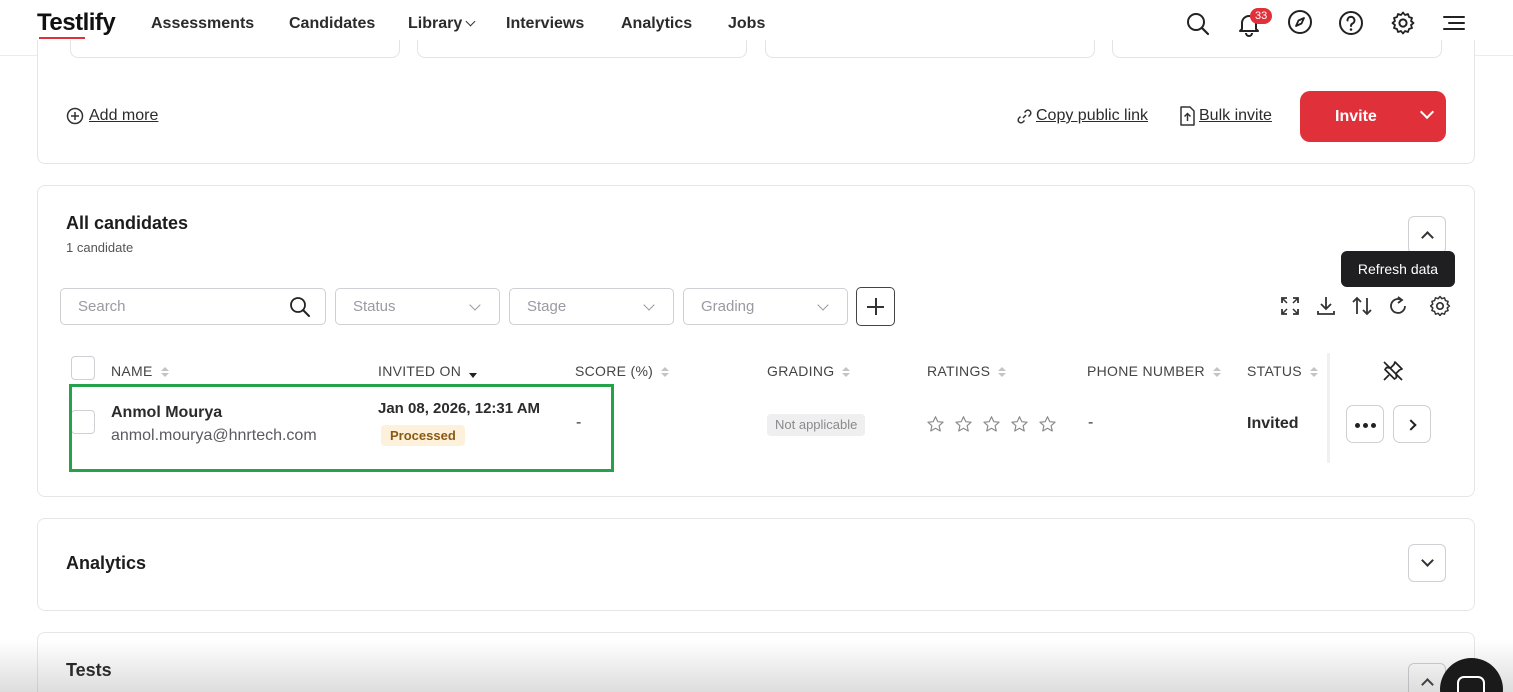  Describe the element at coordinates (801, 371) in the screenshot. I see `column-header-label: GRADING` at that location.